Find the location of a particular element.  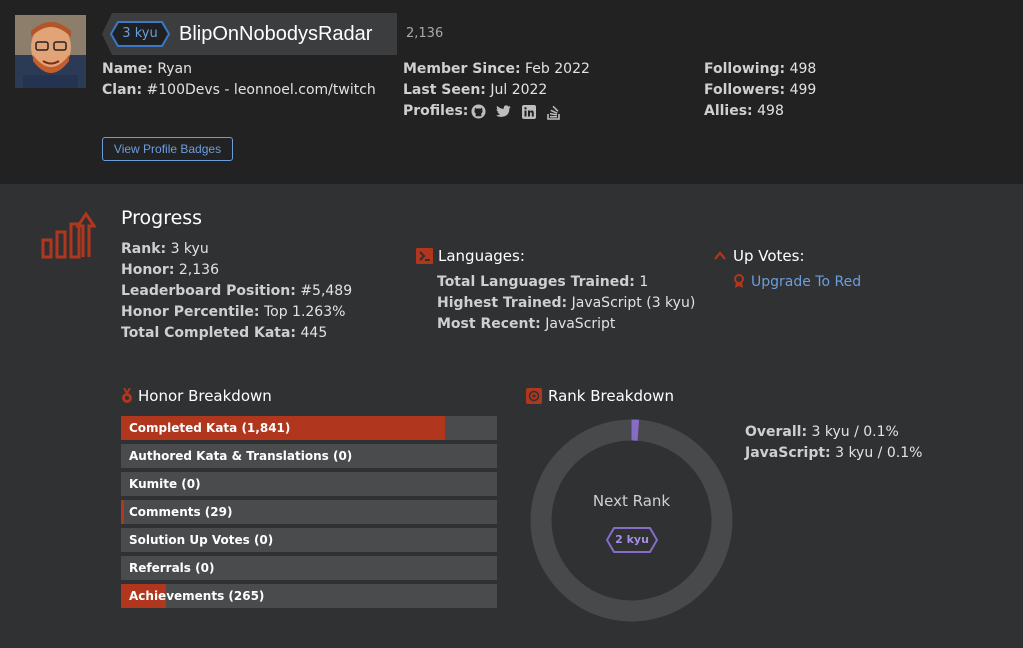

stat-rank: Rank: 3 kyu is located at coordinates (165, 249).